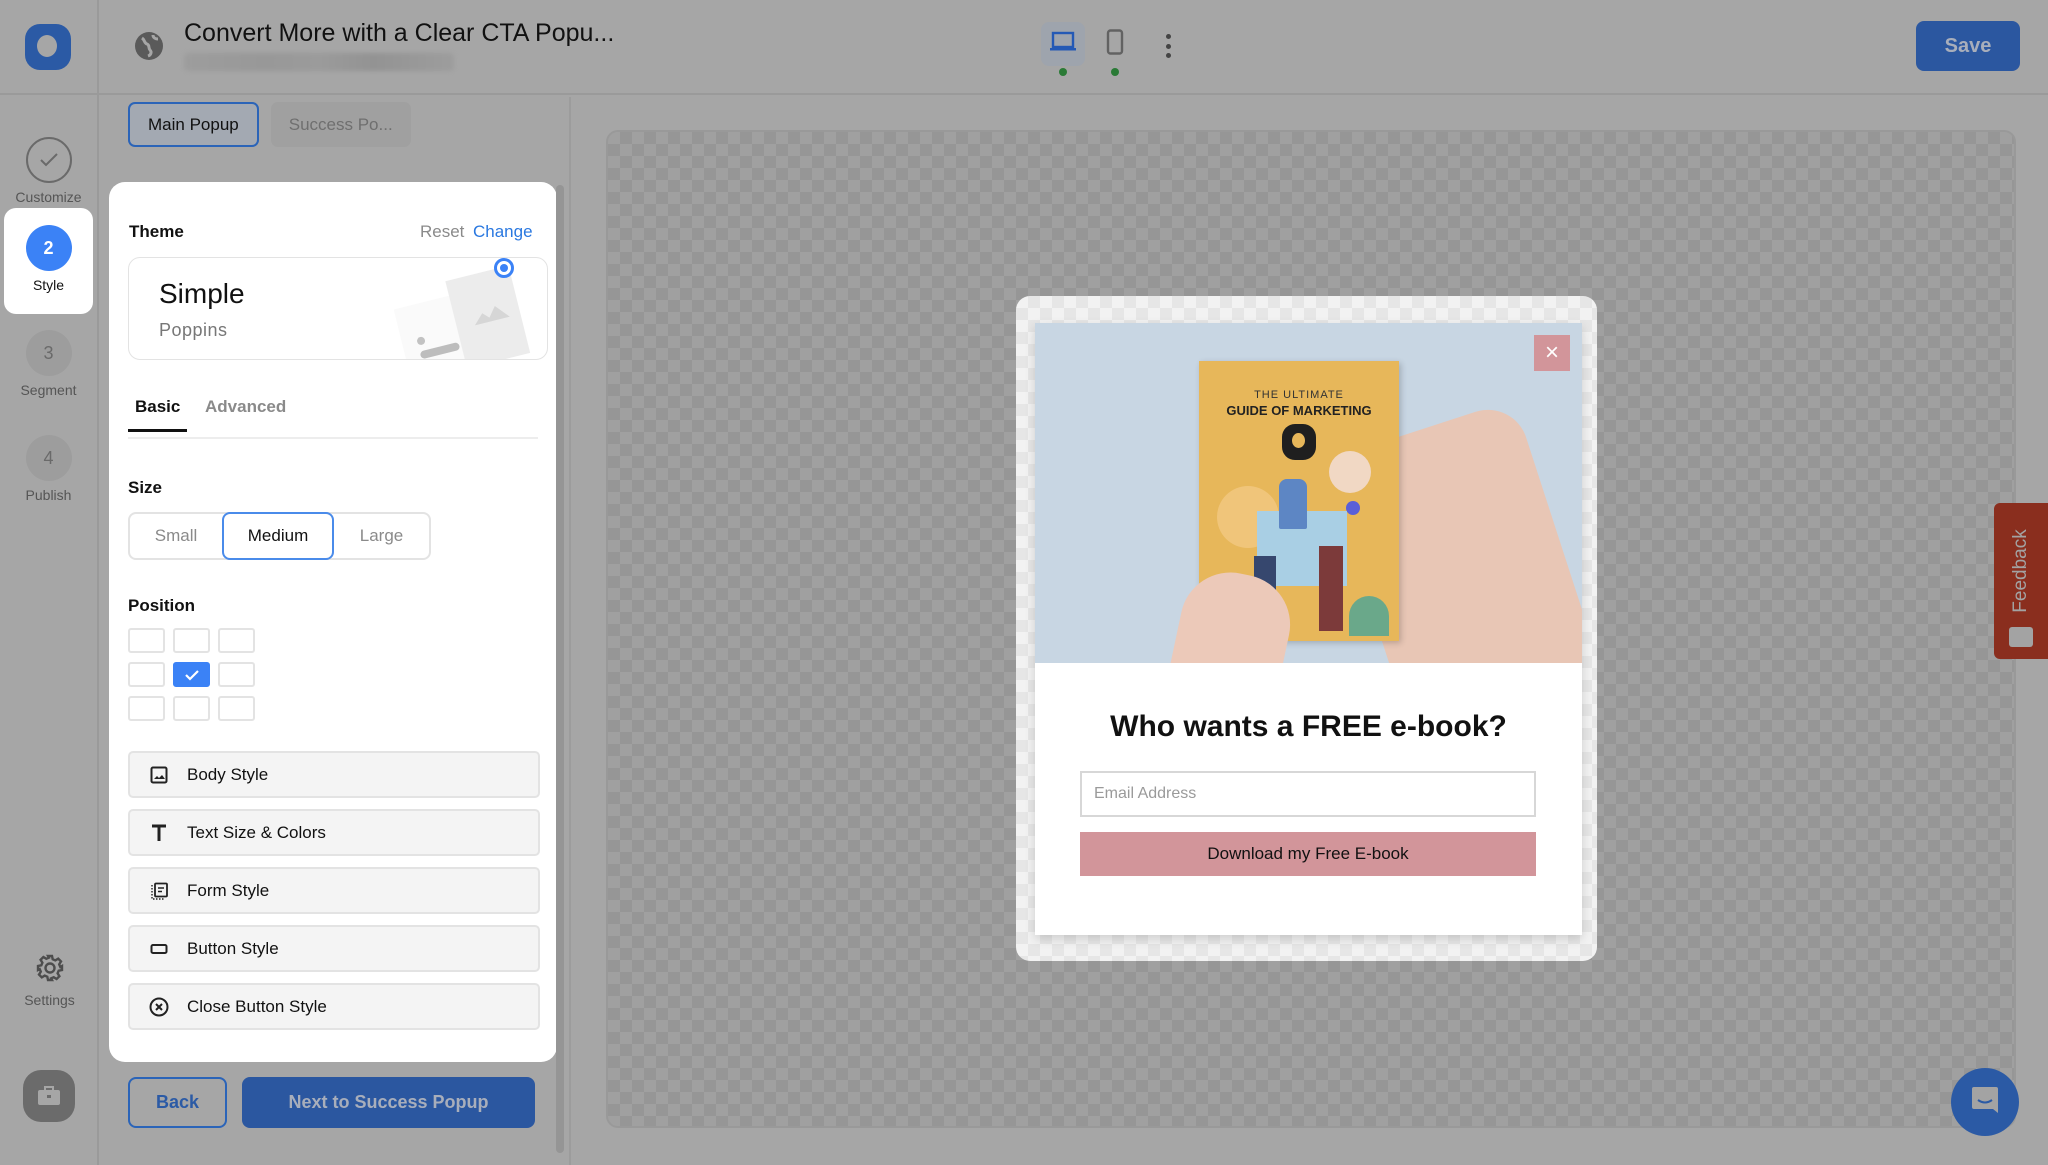  I want to click on step-style: 2 Style, so click(48, 261).